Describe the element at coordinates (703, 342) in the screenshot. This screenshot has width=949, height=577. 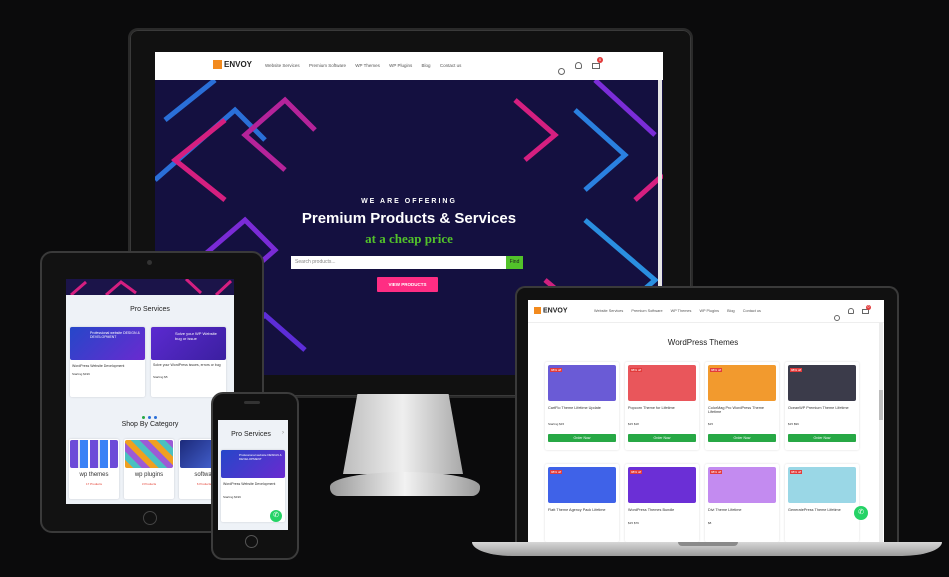
I see `wordpress-themes-title: WordPress Themes` at that location.